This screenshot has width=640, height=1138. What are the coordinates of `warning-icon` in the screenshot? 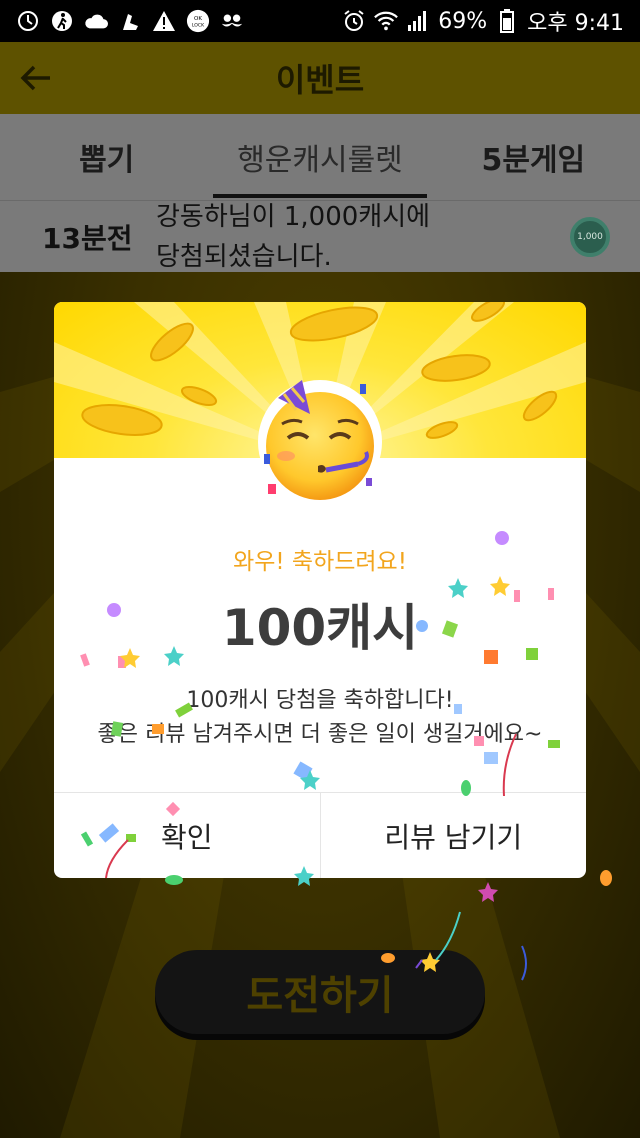 It's located at (164, 21).